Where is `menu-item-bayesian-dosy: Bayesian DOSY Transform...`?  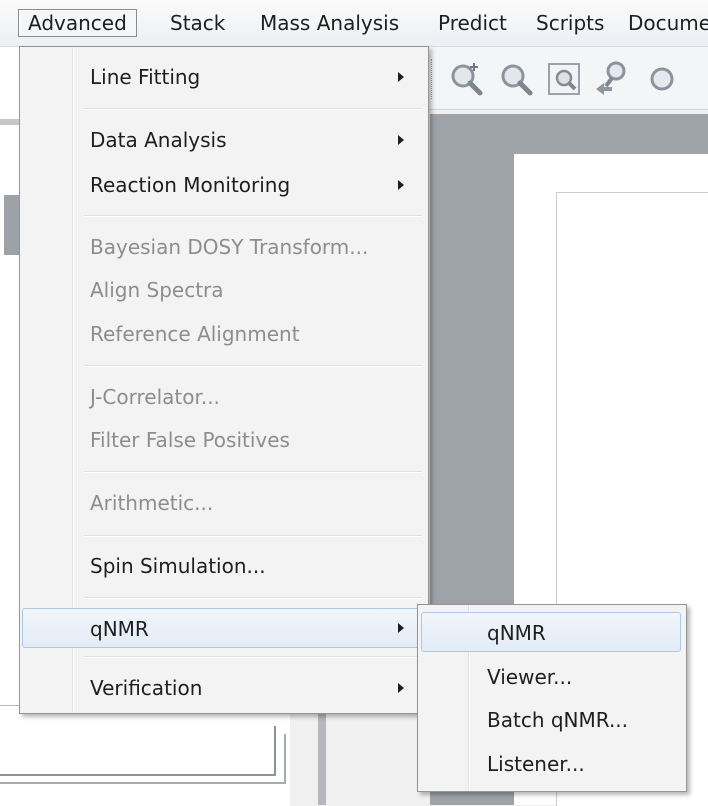 menu-item-bayesian-dosy: Bayesian DOSY Transform... is located at coordinates (223, 247).